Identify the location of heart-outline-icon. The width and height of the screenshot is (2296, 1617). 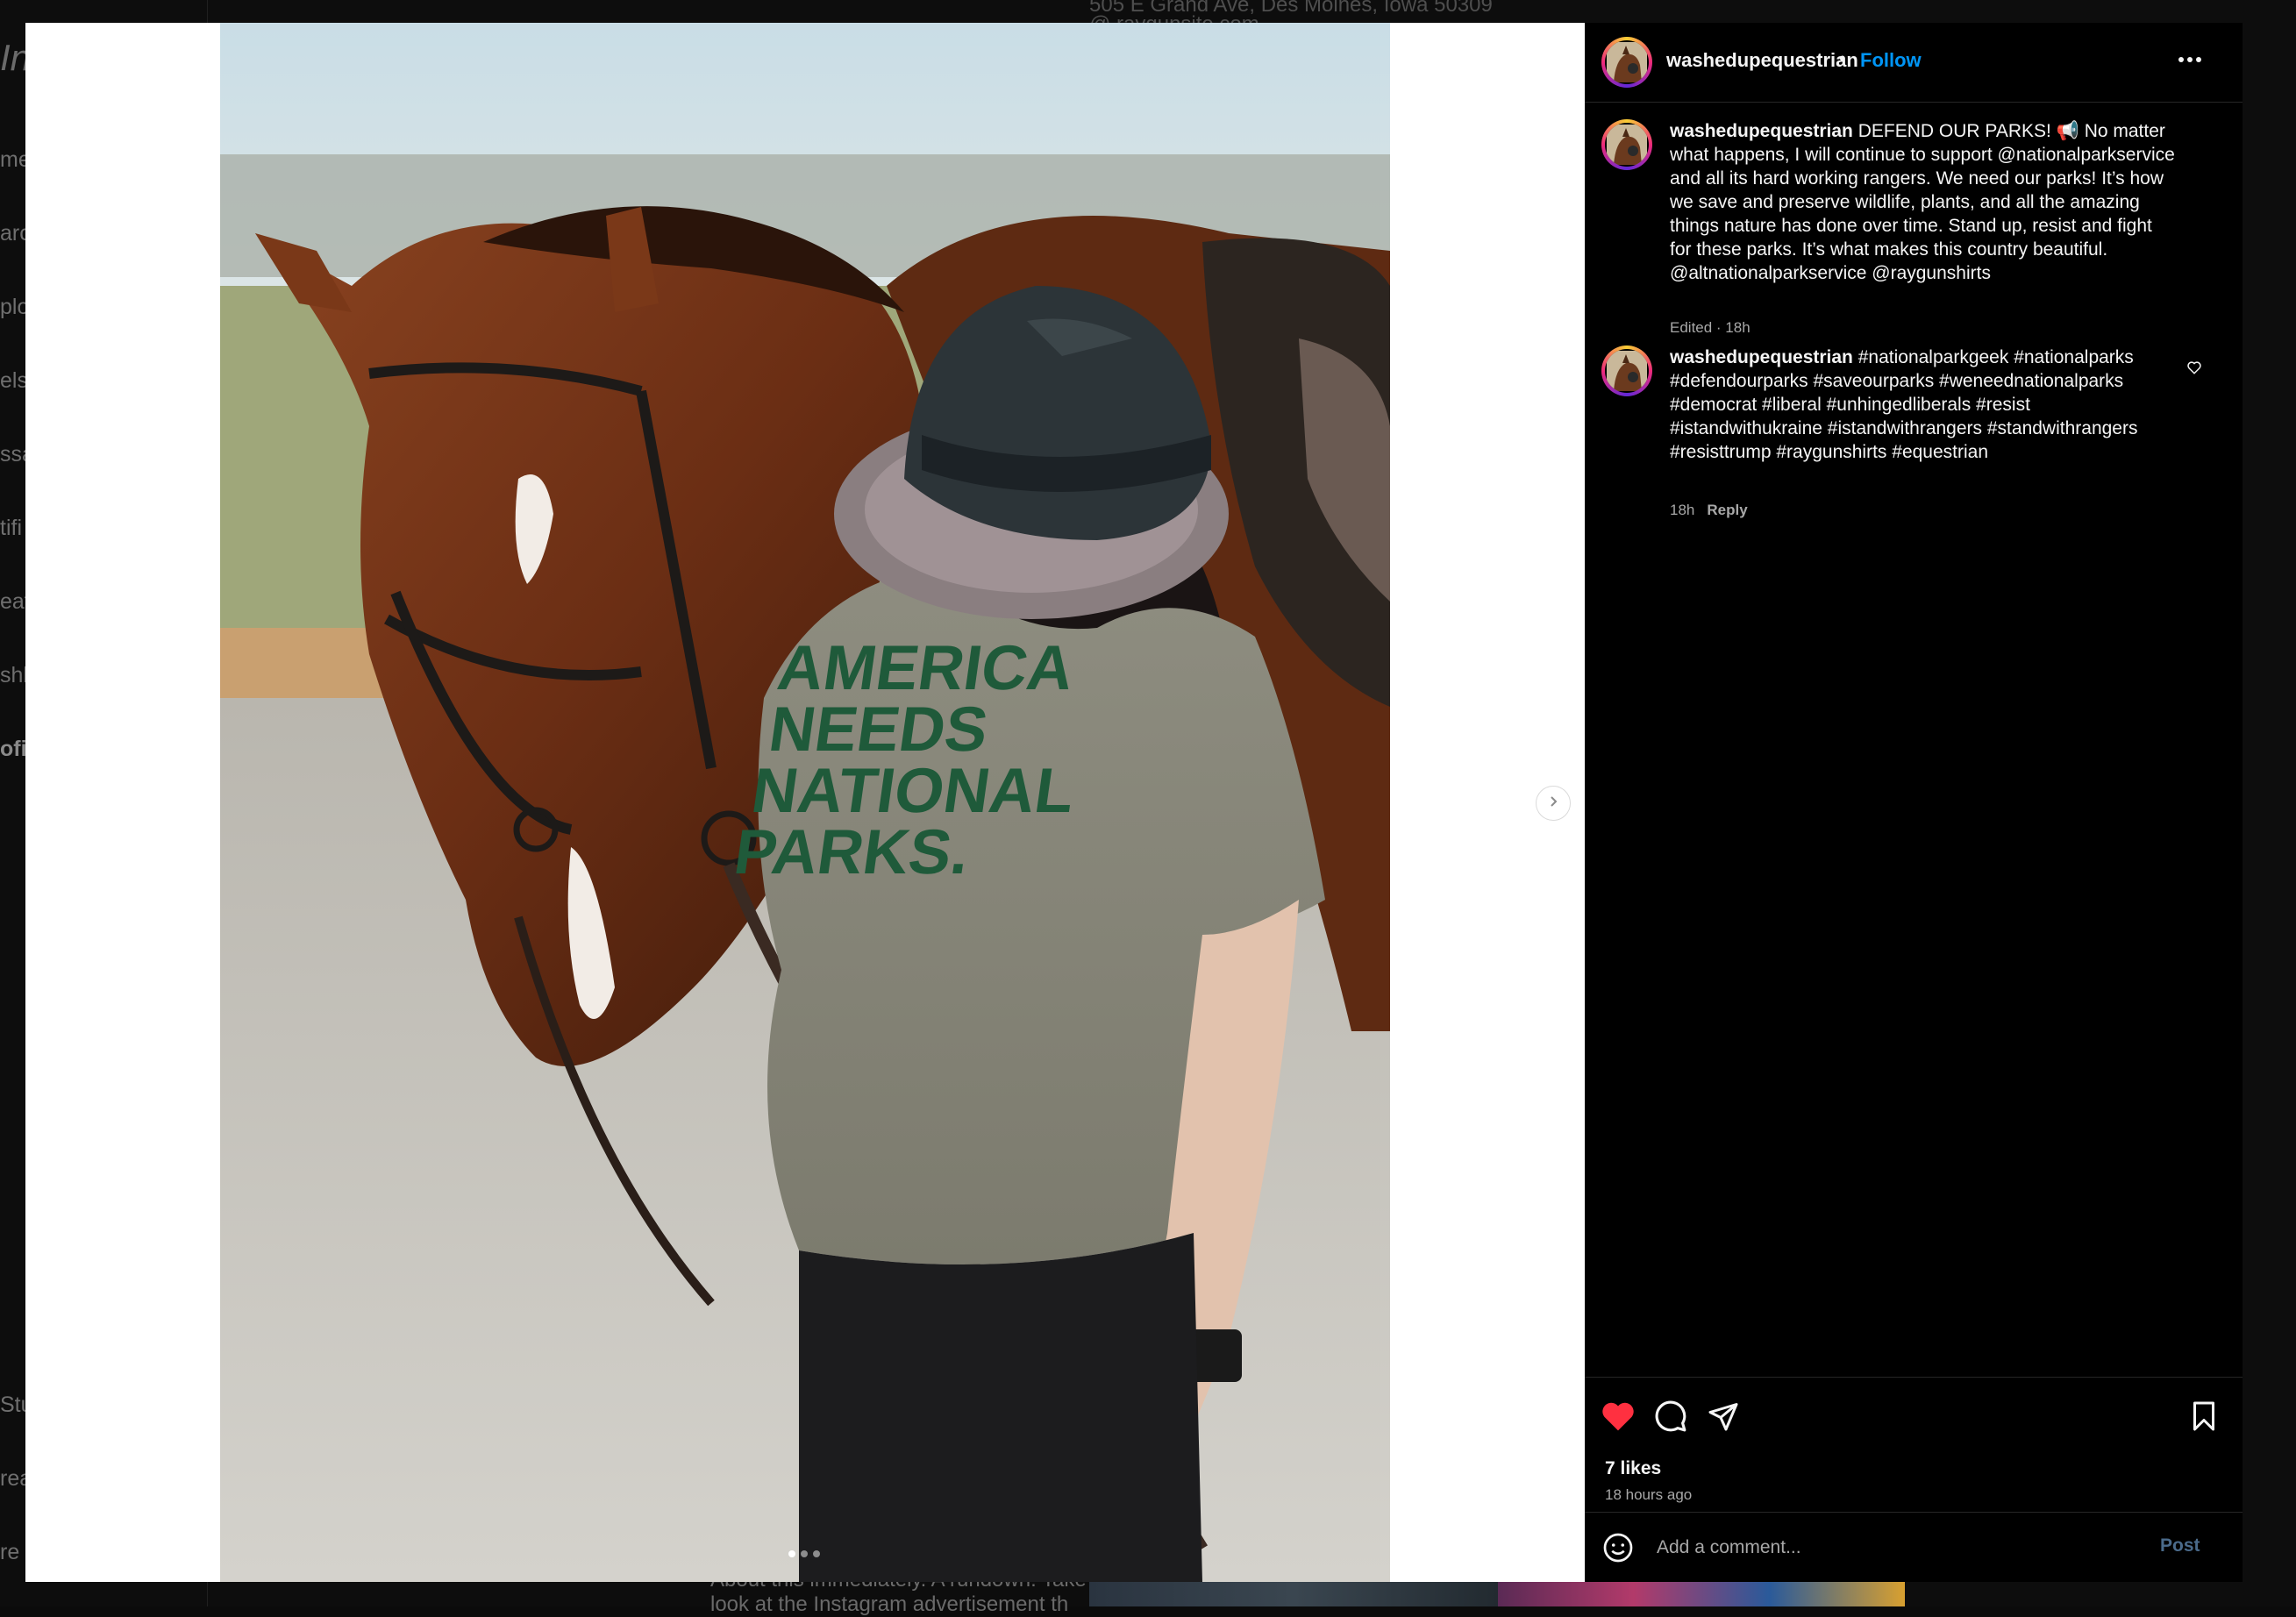
(2194, 370).